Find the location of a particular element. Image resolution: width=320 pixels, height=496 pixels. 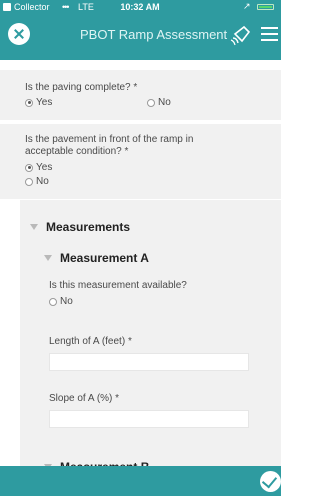

measurement-a-available-no-label: No is located at coordinates (66, 301).